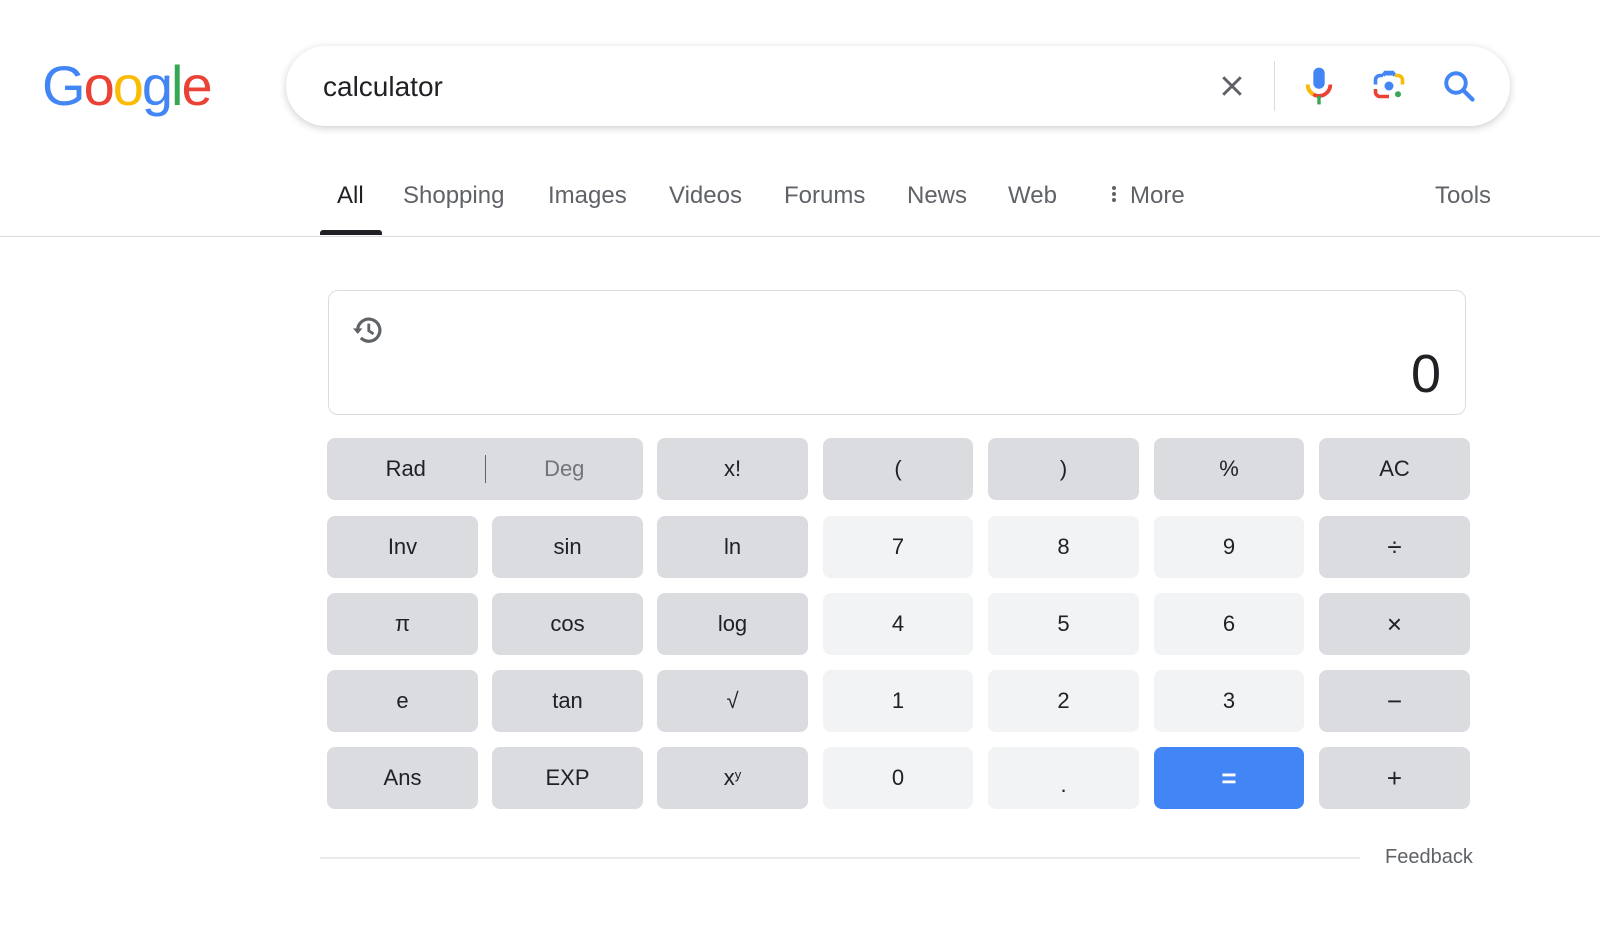 The width and height of the screenshot is (1600, 952). Describe the element at coordinates (840, 858) in the screenshot. I see `calculator-bottom-divider` at that location.